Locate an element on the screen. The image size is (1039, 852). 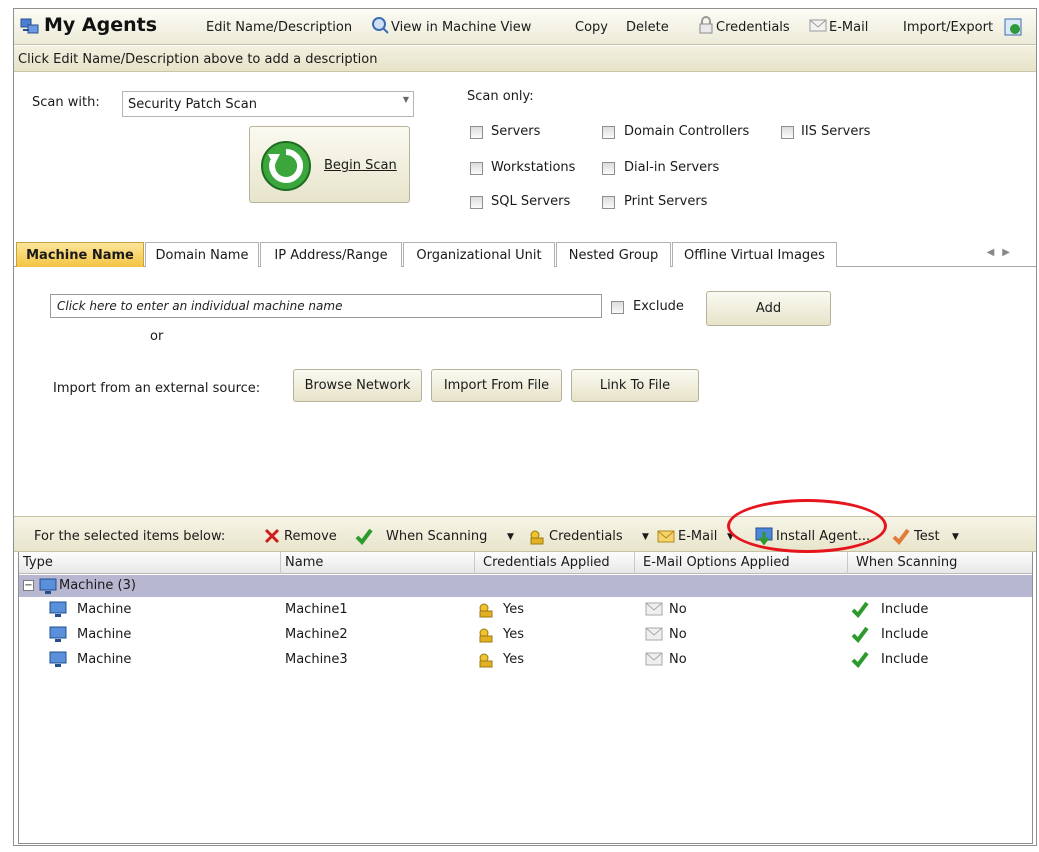
collapse-toggle: − is located at coordinates (28, 585).